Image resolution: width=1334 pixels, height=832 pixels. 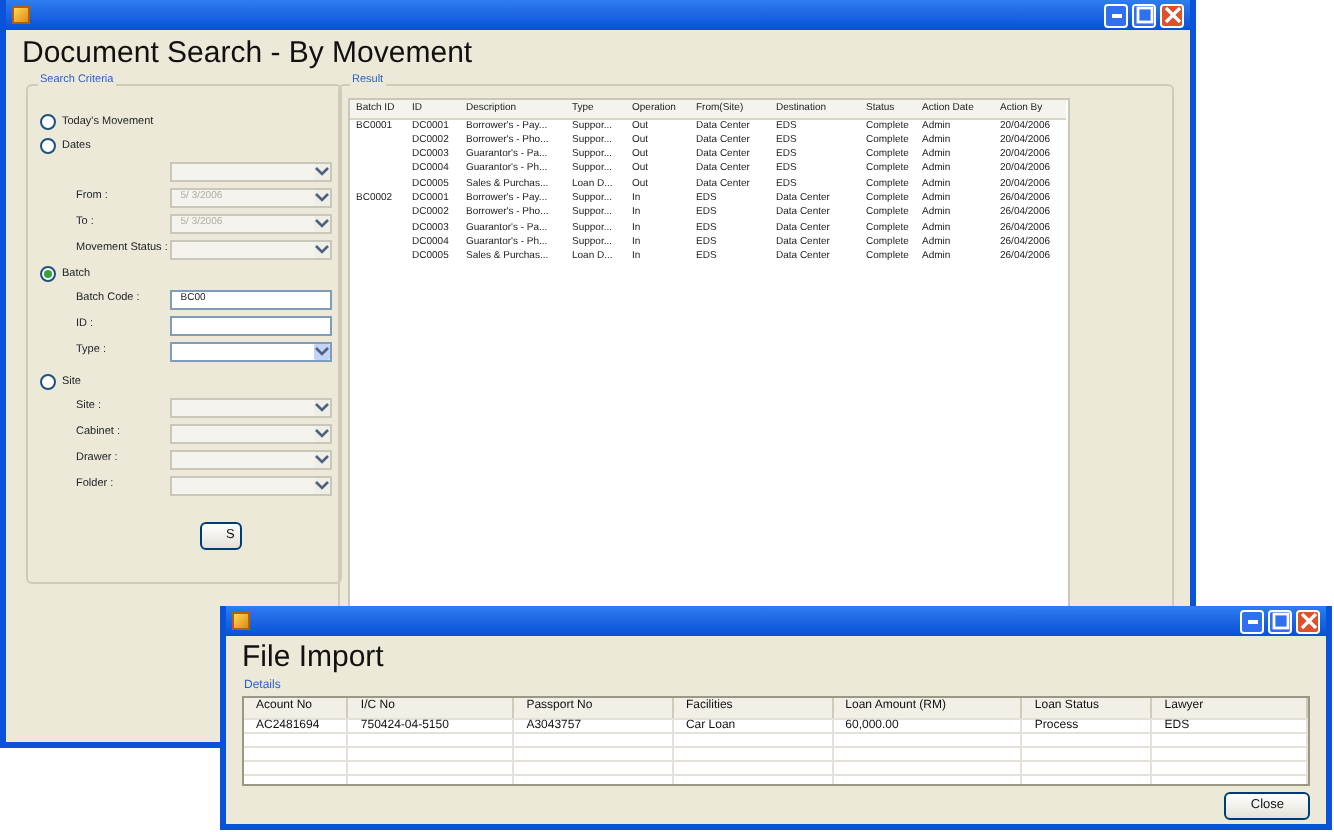 I want to click on dropdown-field, so click(x=251, y=351).